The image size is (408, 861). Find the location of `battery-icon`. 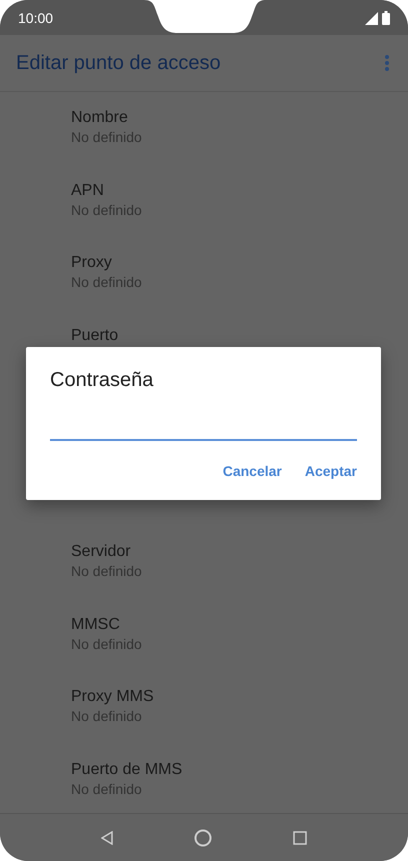

battery-icon is located at coordinates (386, 17).